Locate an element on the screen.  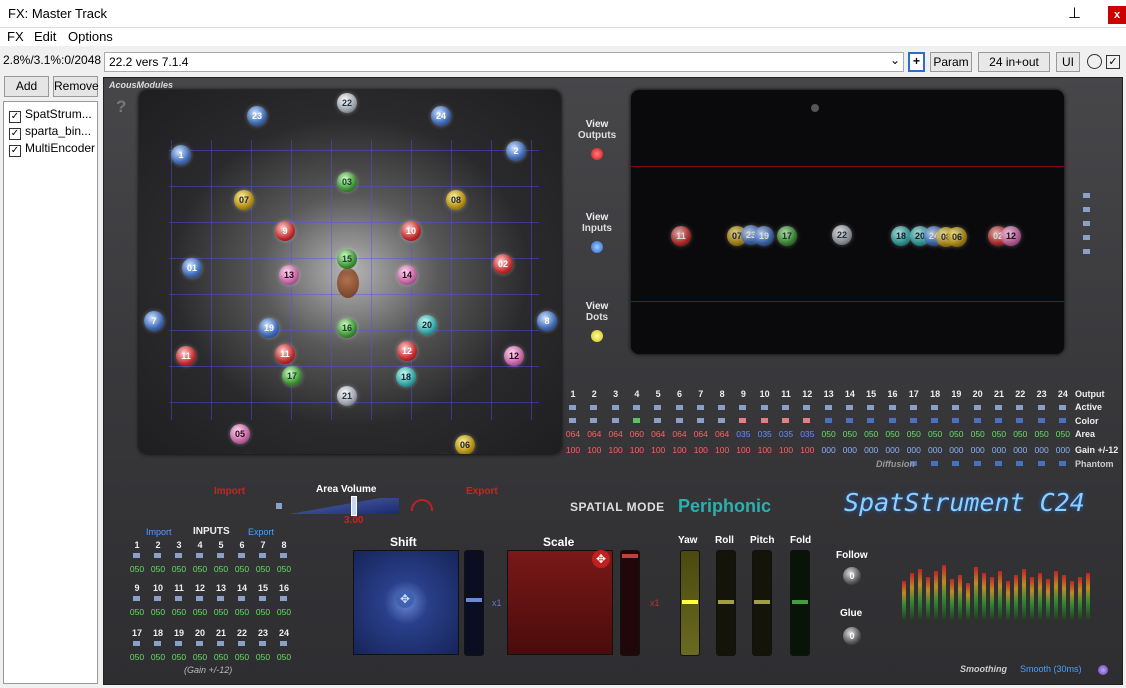
speaker-ball: 1 is located at coordinates (181, 155).